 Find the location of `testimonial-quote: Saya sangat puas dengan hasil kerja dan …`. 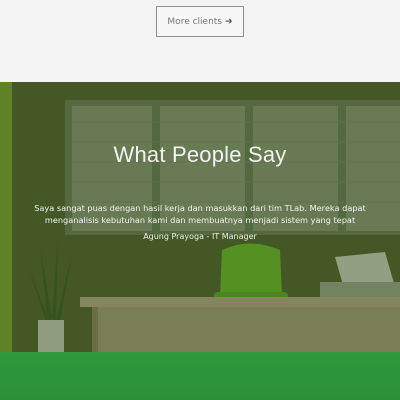

testimonial-quote: Saya sangat puas dengan hasil kerja dan … is located at coordinates (200, 214).